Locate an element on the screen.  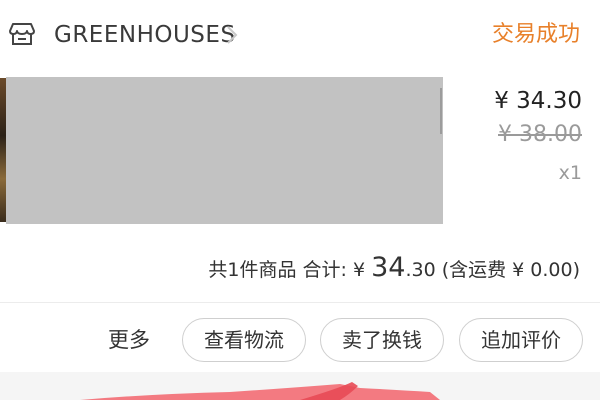
store-icon is located at coordinates (22, 34).